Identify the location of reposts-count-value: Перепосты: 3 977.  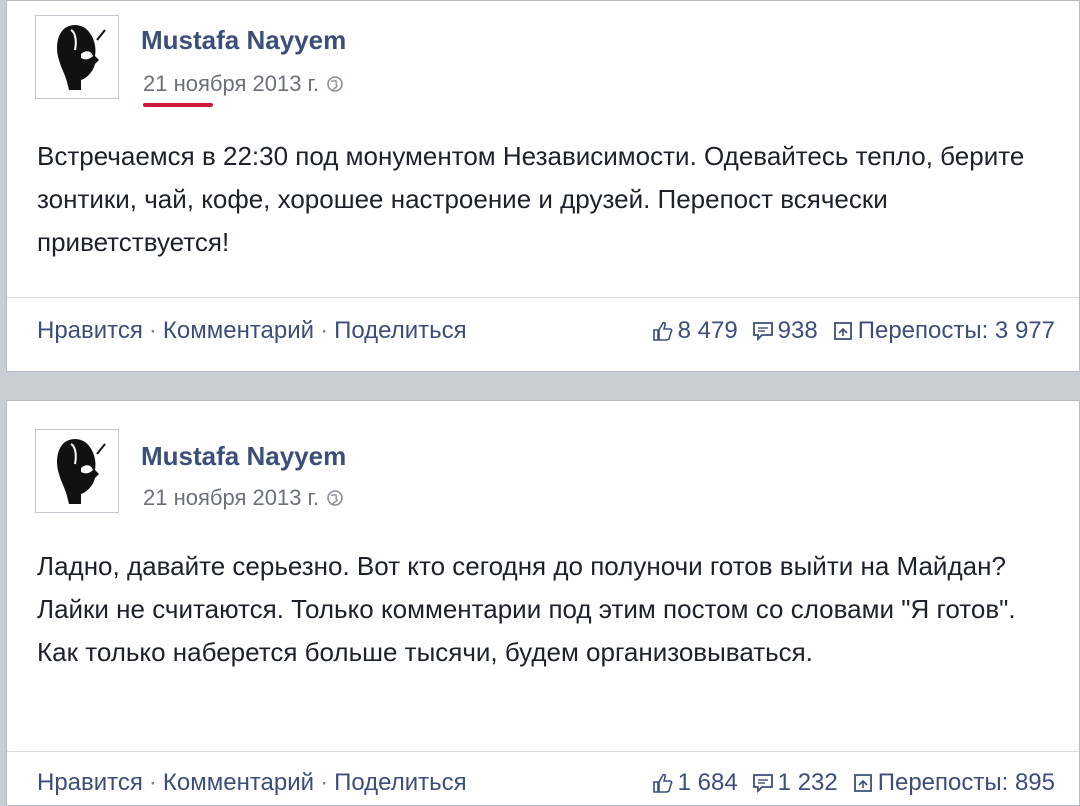
(956, 330).